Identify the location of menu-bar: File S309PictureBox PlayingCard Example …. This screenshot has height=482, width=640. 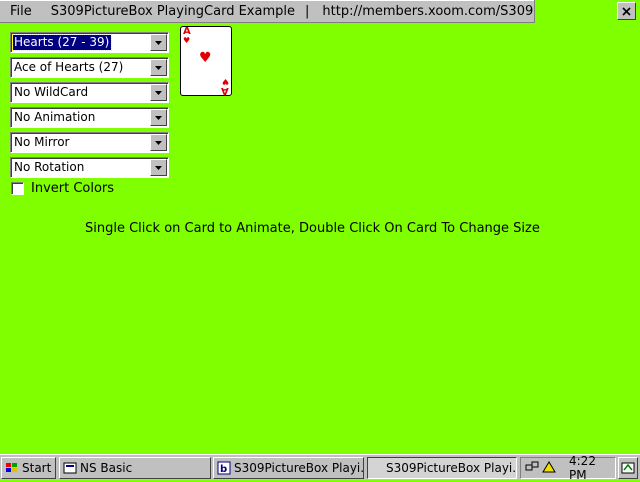
(267, 11).